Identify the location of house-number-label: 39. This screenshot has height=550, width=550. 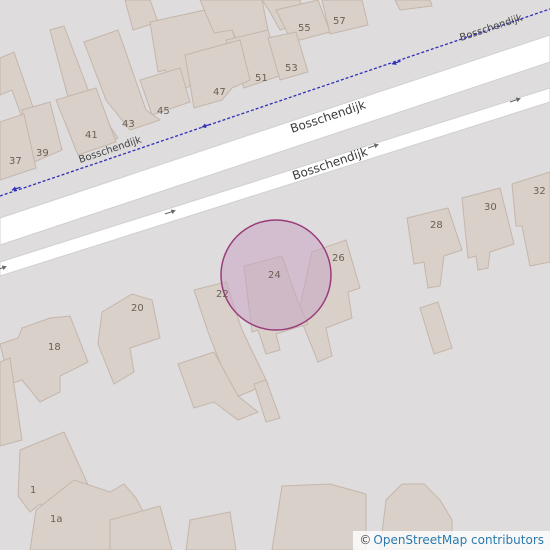
(42, 153).